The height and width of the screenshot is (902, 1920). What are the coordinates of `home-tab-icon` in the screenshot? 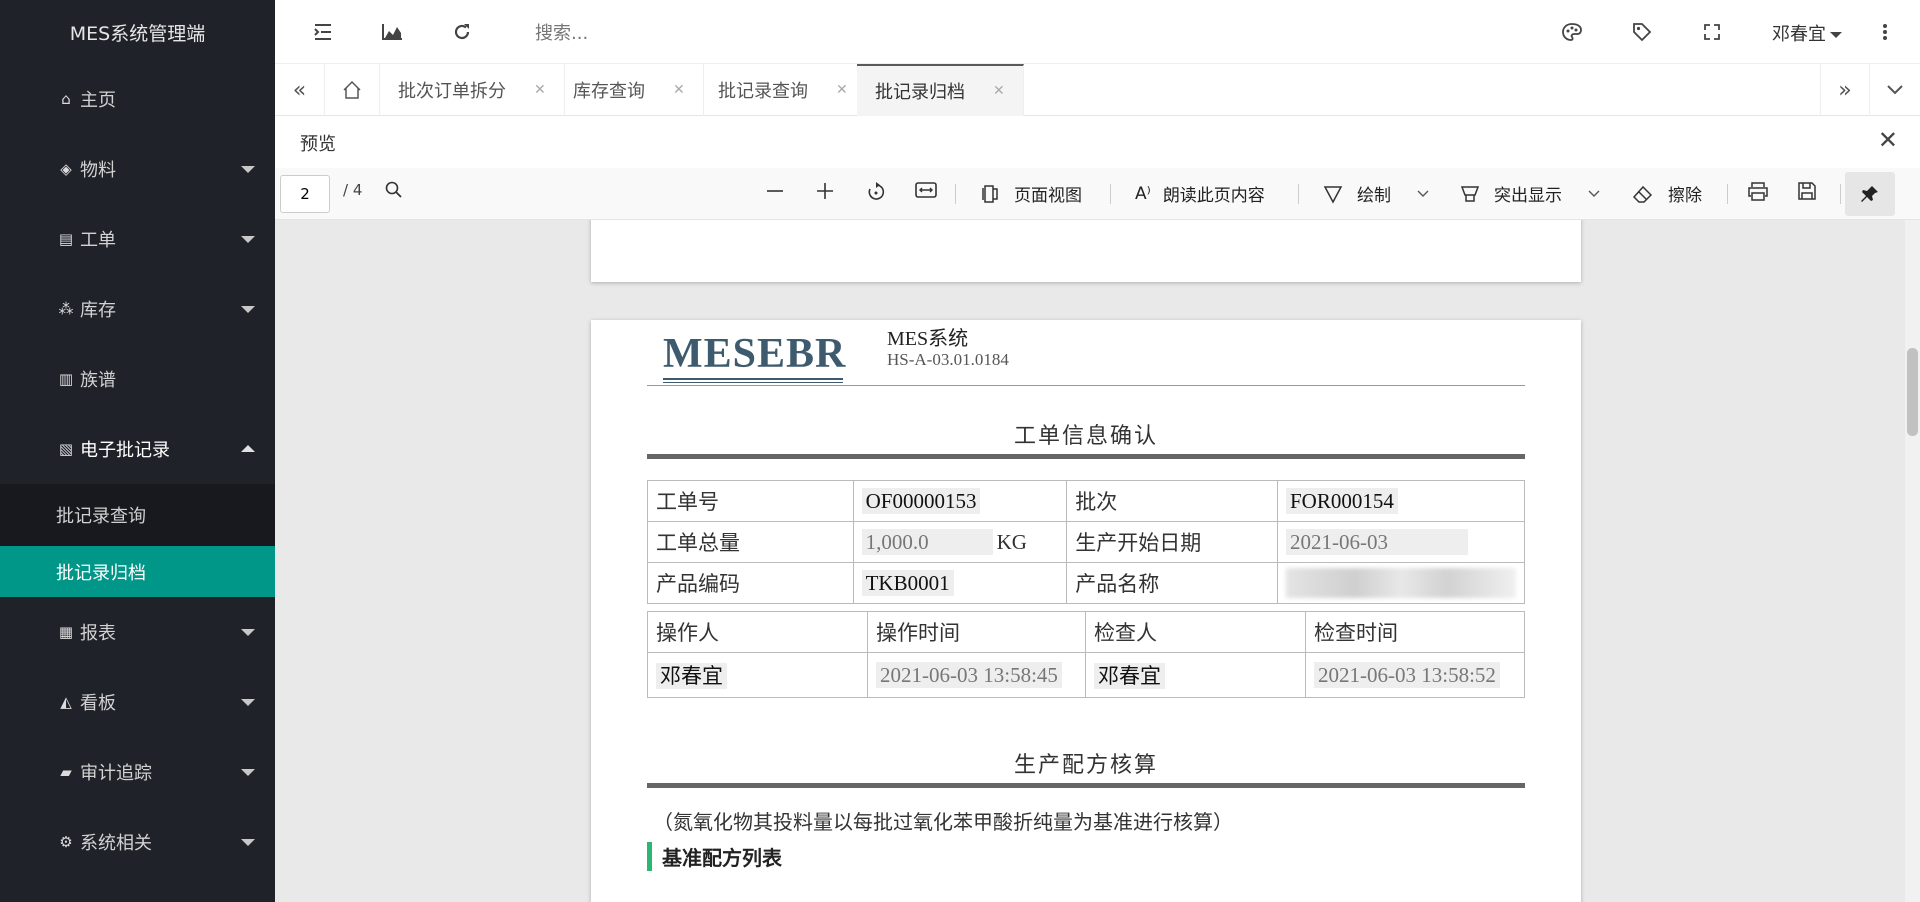 It's located at (352, 90).